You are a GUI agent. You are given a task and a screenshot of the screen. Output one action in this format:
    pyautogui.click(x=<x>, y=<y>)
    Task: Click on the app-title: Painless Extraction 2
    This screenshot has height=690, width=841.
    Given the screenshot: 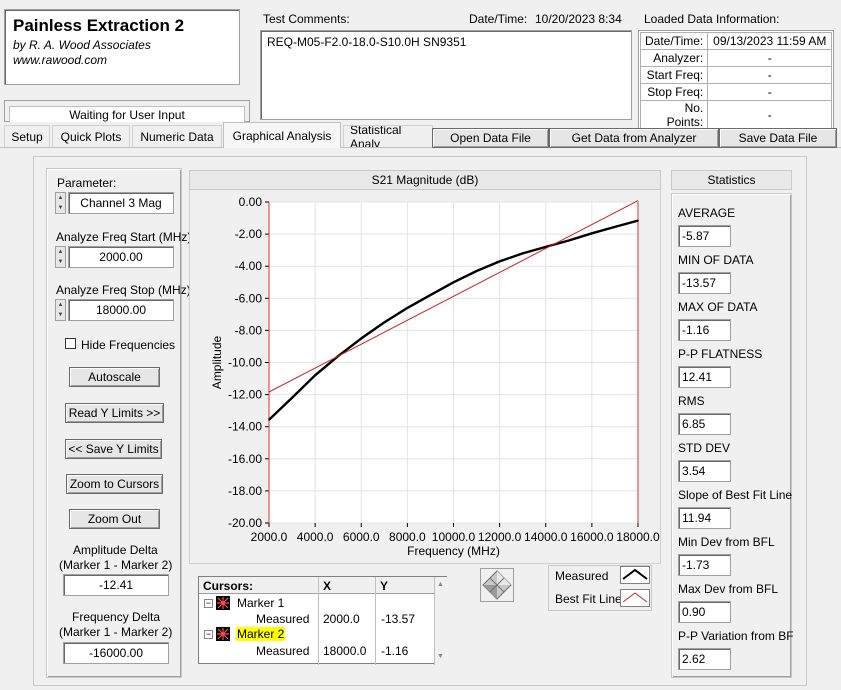 What is the action you would take?
    pyautogui.click(x=99, y=25)
    